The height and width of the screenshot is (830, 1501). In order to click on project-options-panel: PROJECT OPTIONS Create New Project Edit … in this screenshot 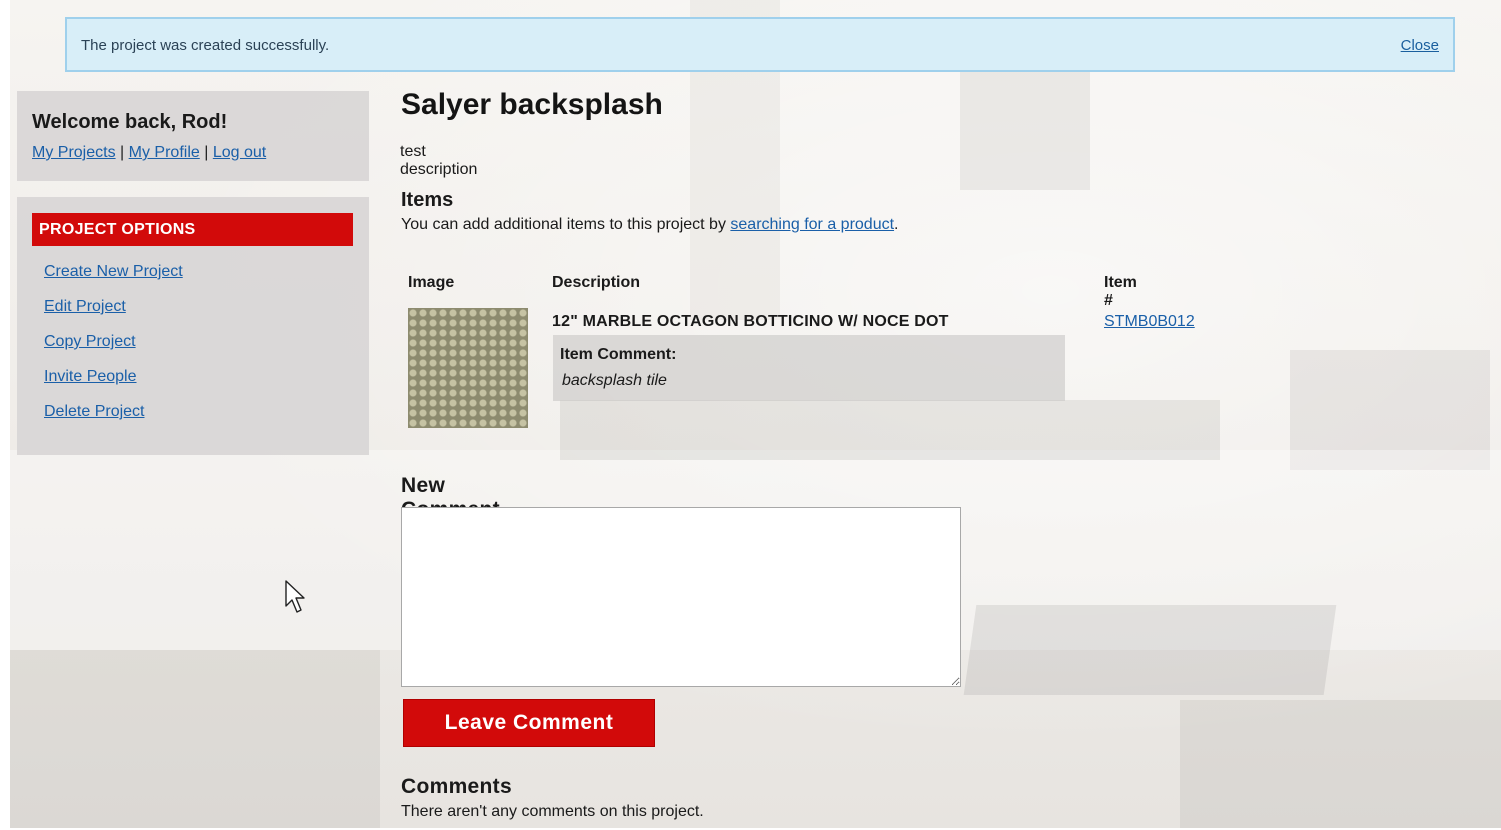, I will do `click(193, 326)`.